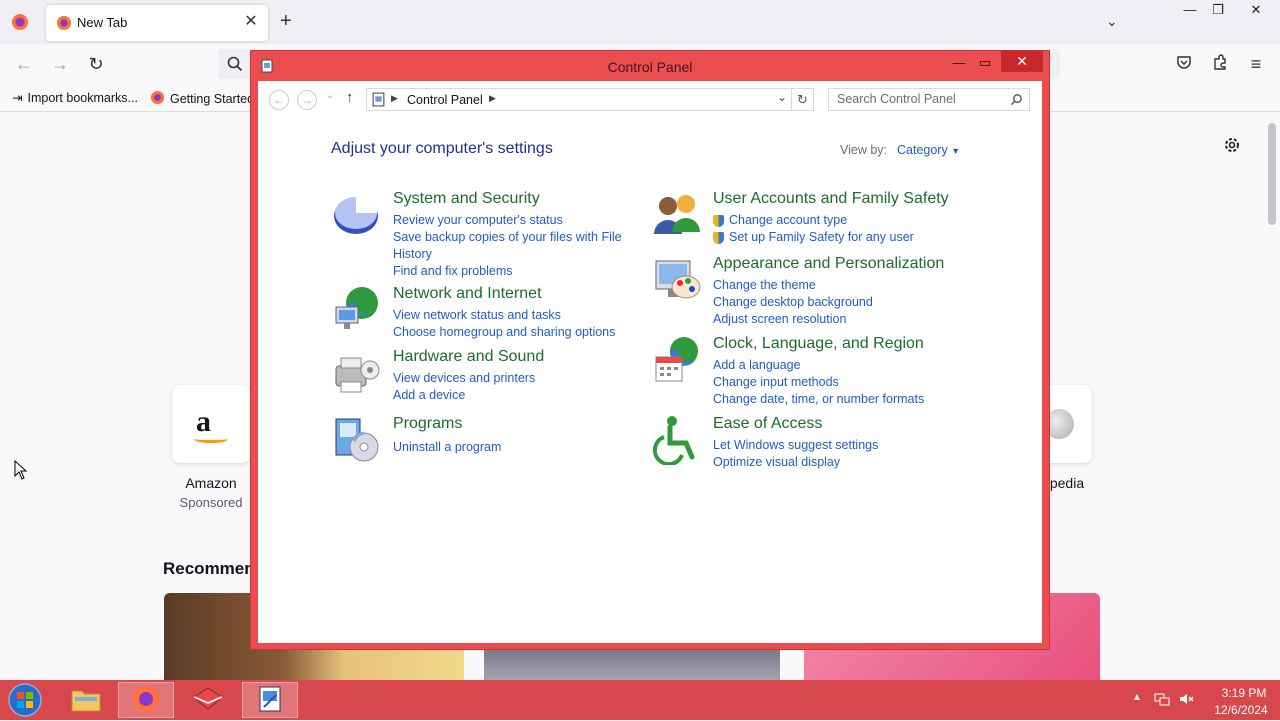  What do you see at coordinates (896, 99) in the screenshot?
I see `search-placeholder: Search Control Panel` at bounding box center [896, 99].